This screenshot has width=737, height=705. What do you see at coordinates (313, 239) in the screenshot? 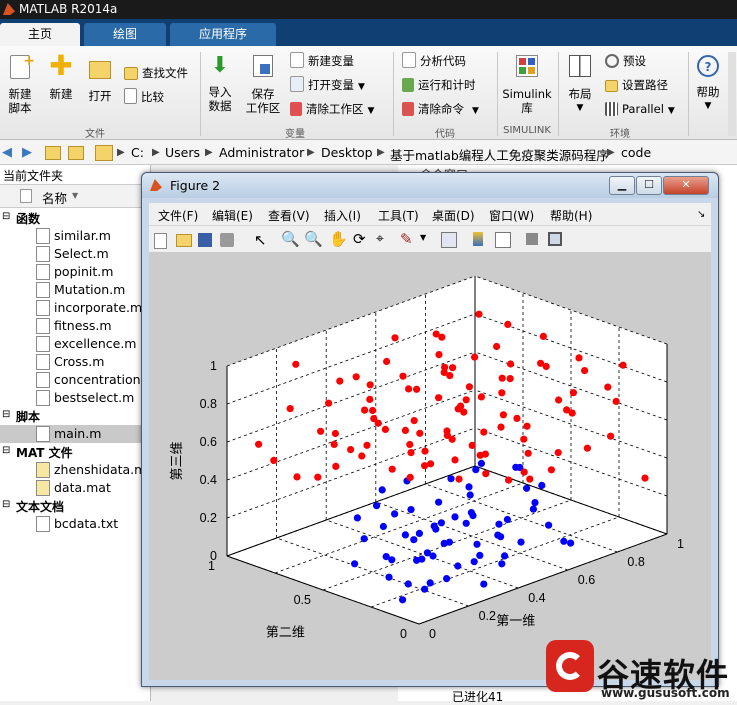
I see `zoom-out-icon: 🔍` at bounding box center [313, 239].